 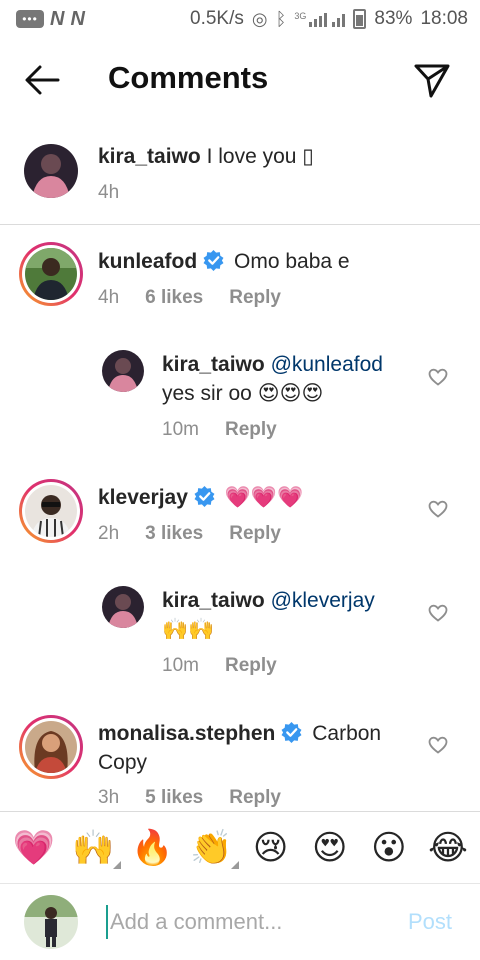 I want to click on network-type: 3G, so click(x=300, y=16).